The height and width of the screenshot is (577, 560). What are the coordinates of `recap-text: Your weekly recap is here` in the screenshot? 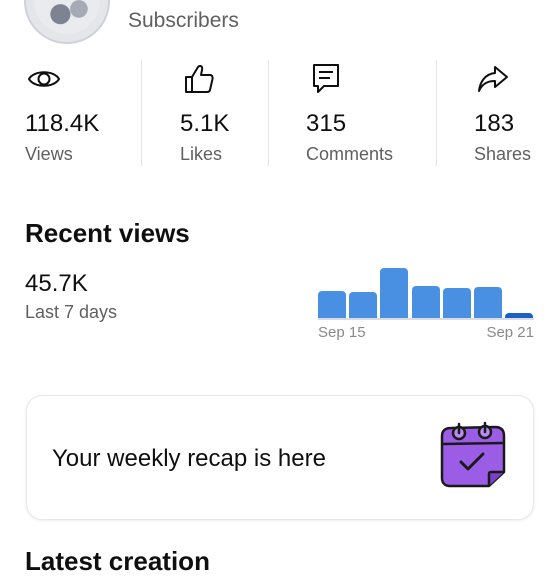 It's located at (189, 458).